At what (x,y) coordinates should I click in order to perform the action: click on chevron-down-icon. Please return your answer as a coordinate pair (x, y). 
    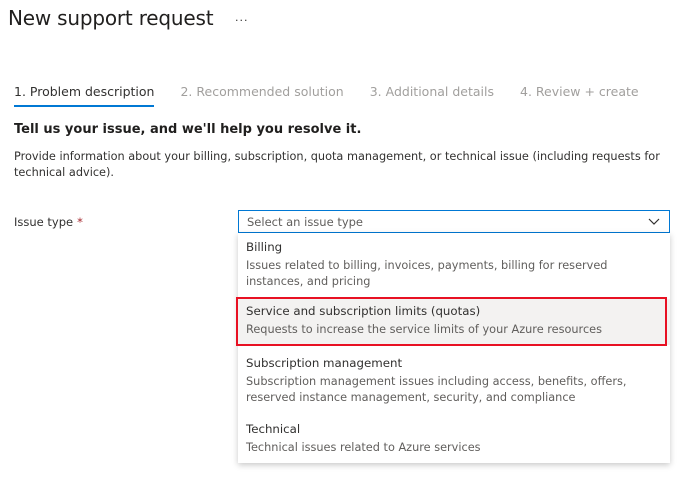
    Looking at the image, I should click on (654, 221).